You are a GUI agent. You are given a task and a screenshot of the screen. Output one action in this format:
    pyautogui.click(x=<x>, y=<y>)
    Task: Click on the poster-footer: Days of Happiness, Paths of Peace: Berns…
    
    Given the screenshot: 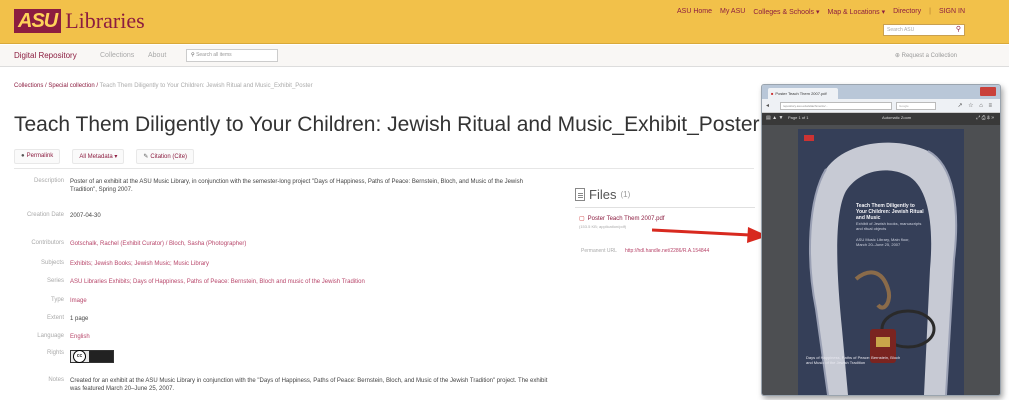 What is the action you would take?
    pyautogui.click(x=853, y=360)
    